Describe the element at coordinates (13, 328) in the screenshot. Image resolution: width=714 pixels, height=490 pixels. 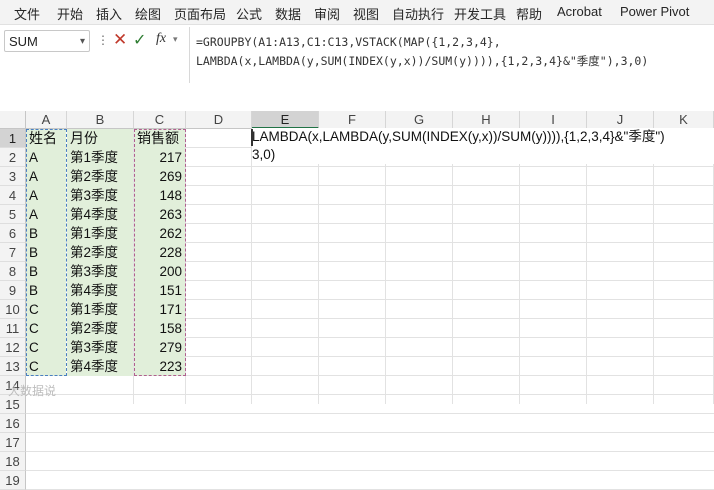
I see `row-header-11: 11` at that location.